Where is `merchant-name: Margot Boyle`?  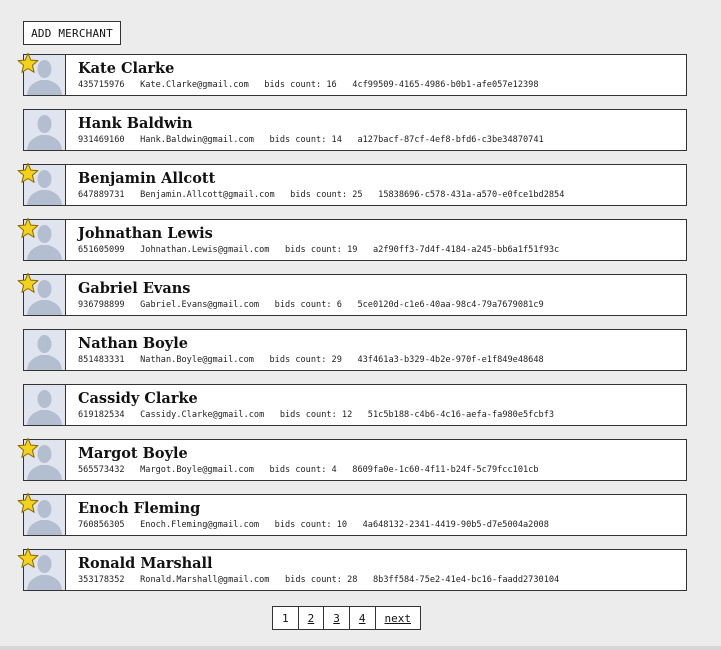
merchant-name: Margot Boyle is located at coordinates (133, 453).